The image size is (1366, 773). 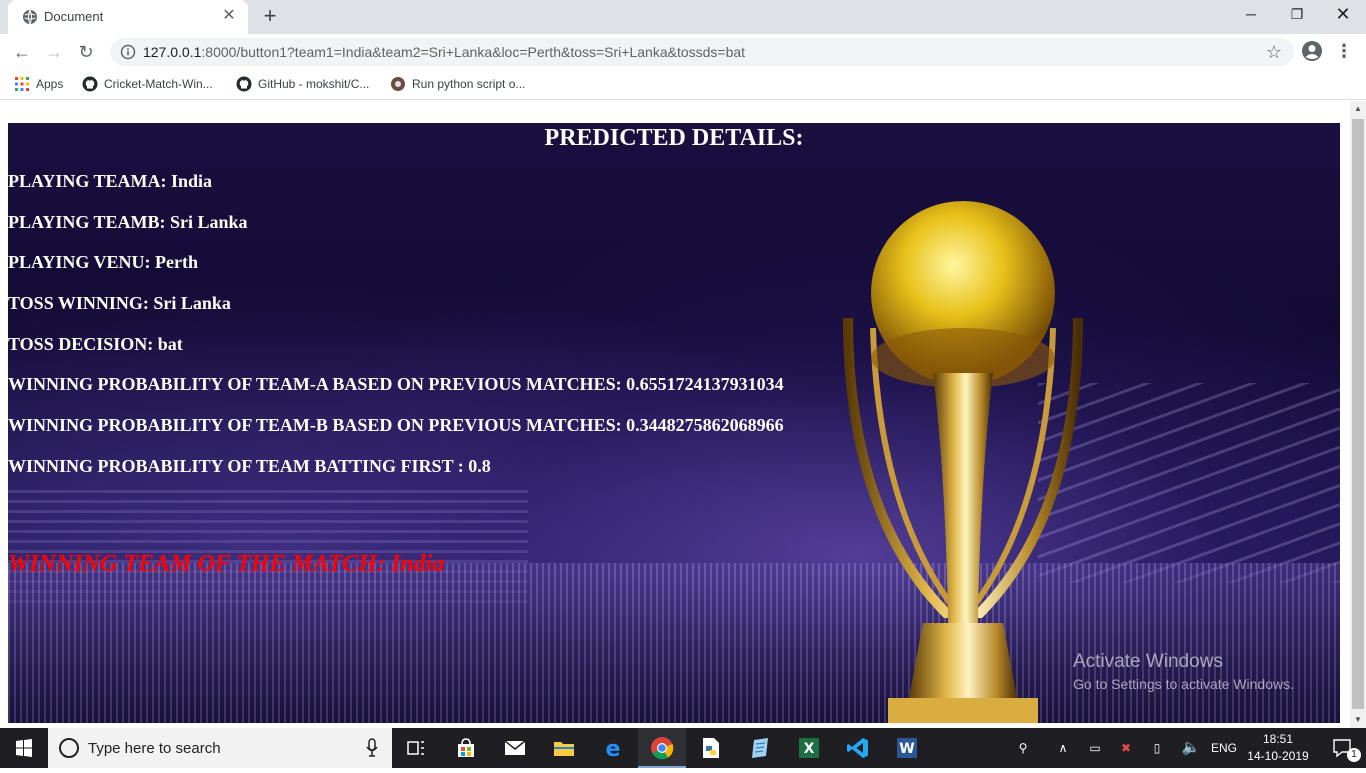 What do you see at coordinates (1278, 756) in the screenshot?
I see `clock-date: 14-10-2019` at bounding box center [1278, 756].